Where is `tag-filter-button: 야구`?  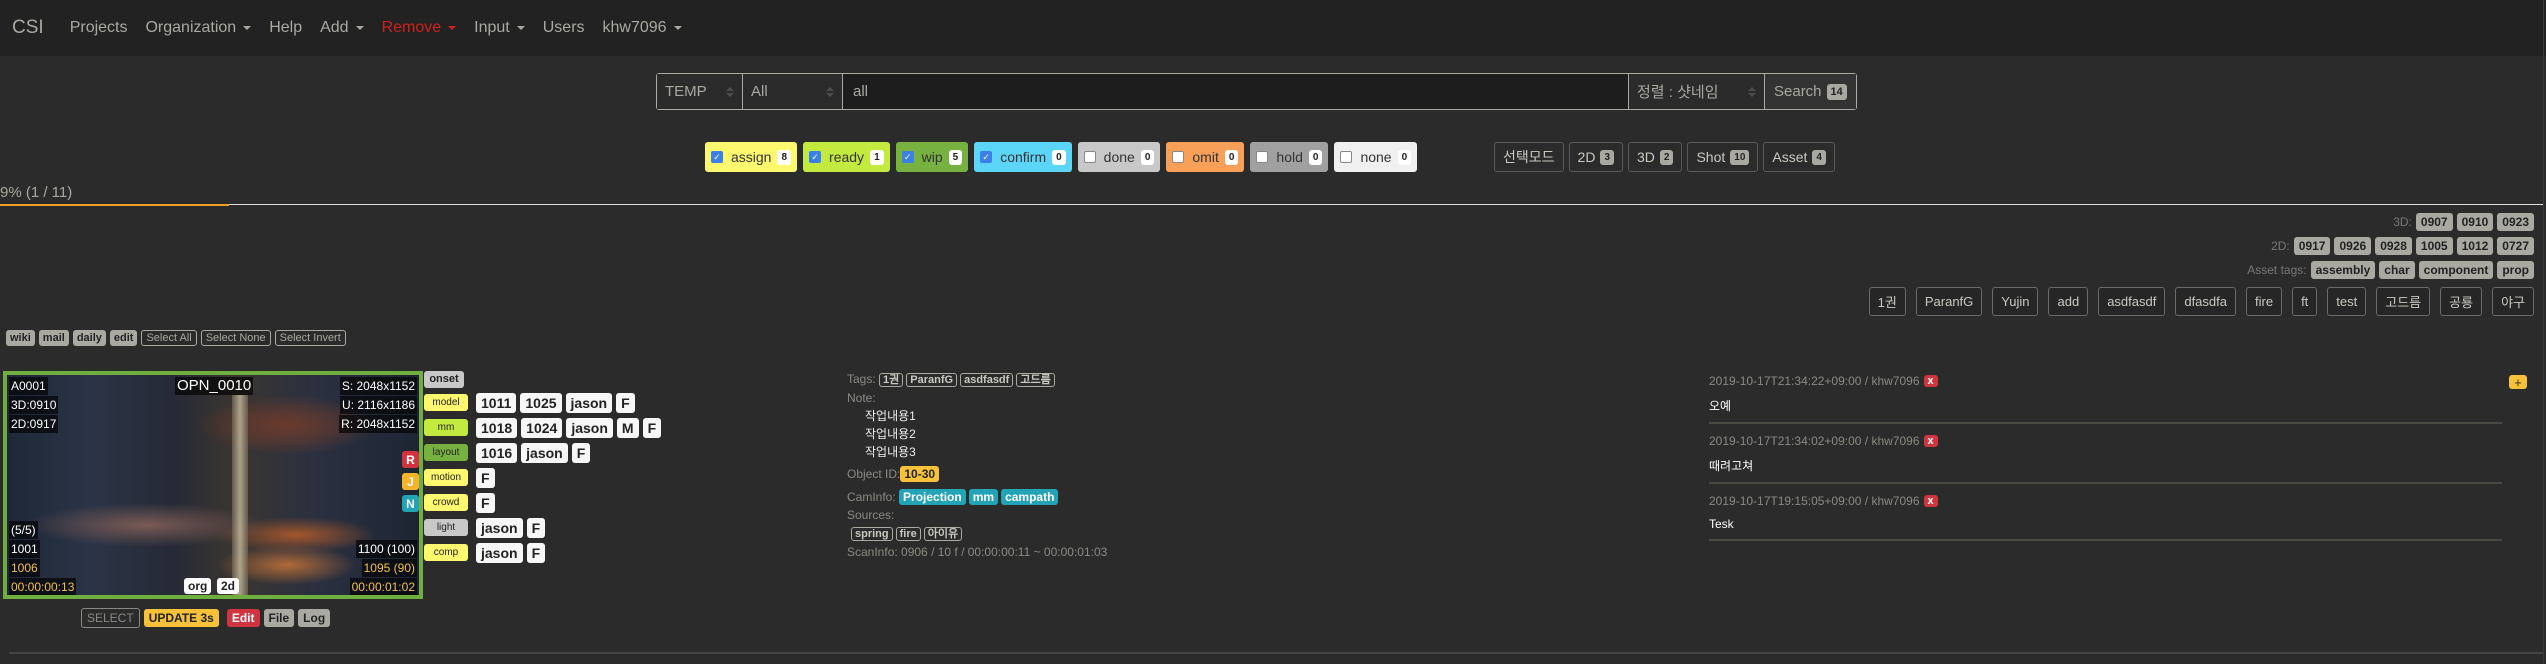
tag-filter-button: 야구 is located at coordinates (2513, 301).